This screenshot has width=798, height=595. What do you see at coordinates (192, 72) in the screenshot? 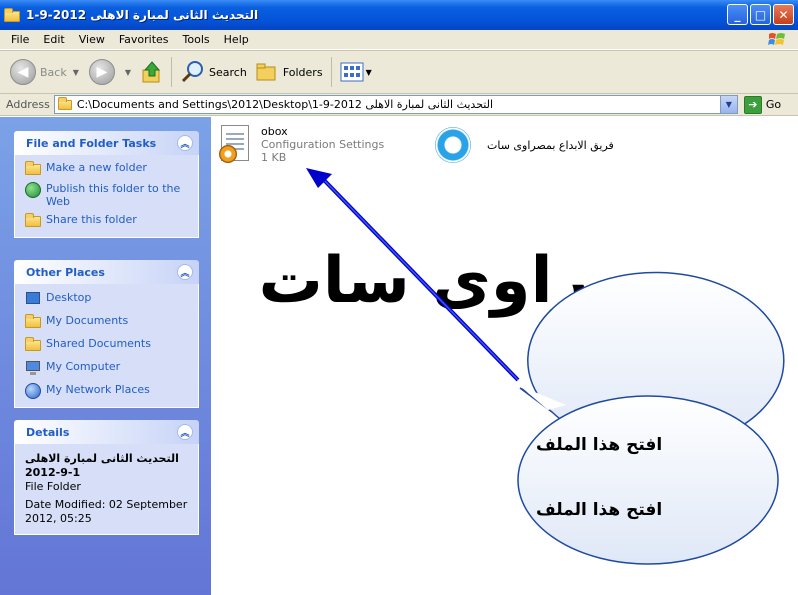
I see `search-icon` at bounding box center [192, 72].